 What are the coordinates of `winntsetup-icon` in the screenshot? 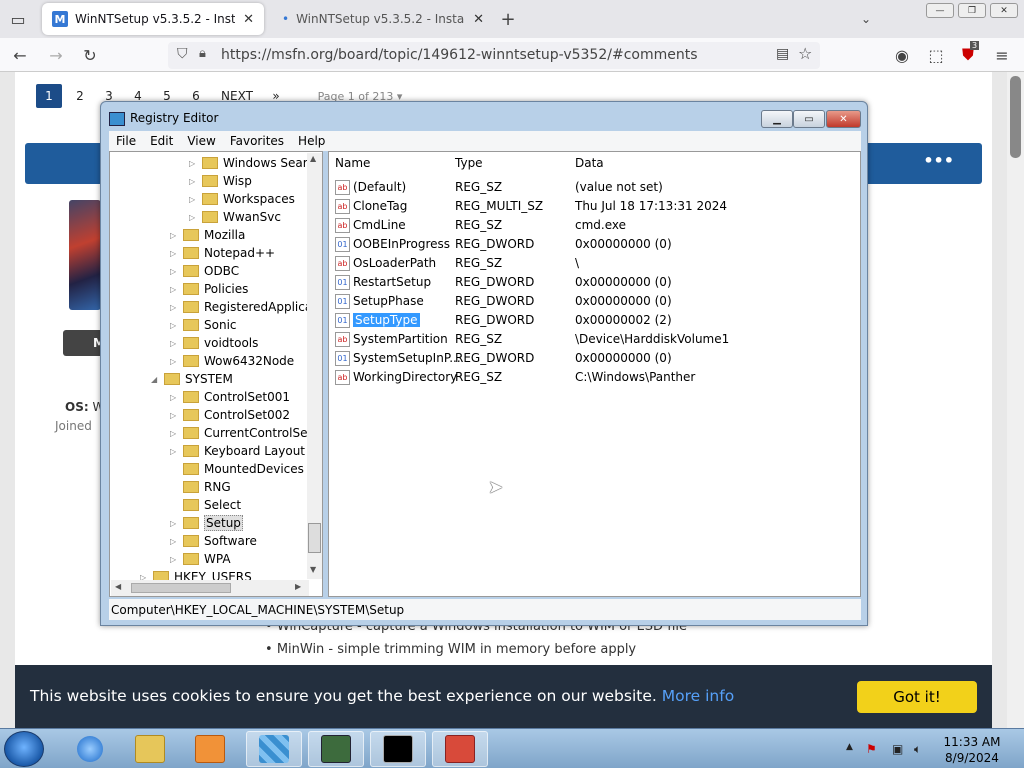 It's located at (460, 749).